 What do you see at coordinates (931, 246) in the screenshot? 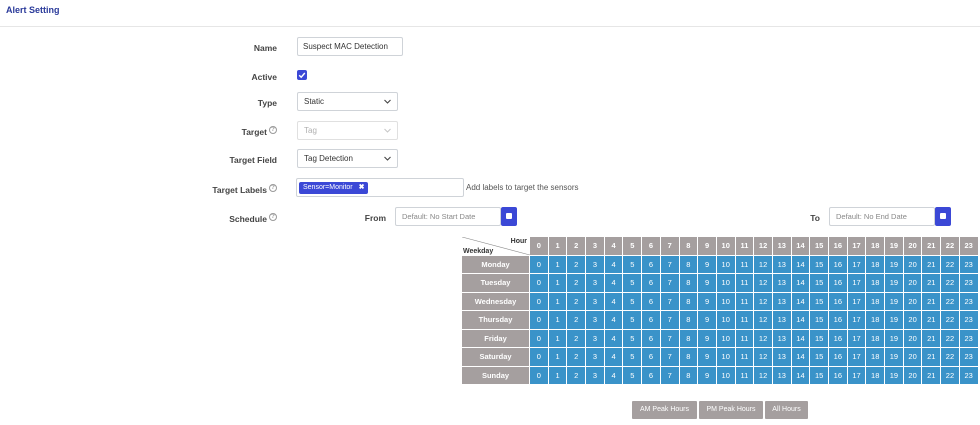
I see `hour-header-21: 21` at bounding box center [931, 246].